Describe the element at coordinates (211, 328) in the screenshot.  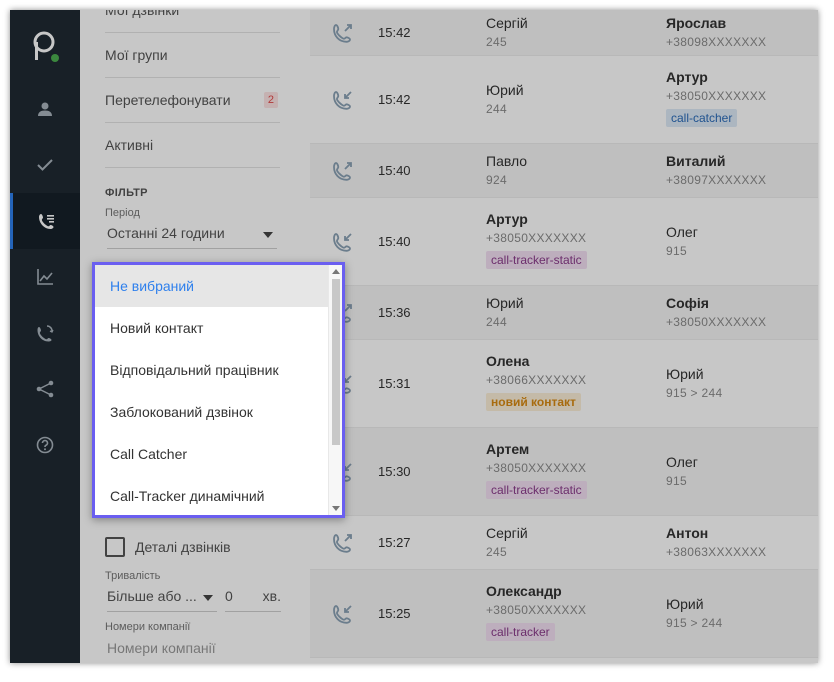
I see `dropdown-option: Новий контакт` at that location.